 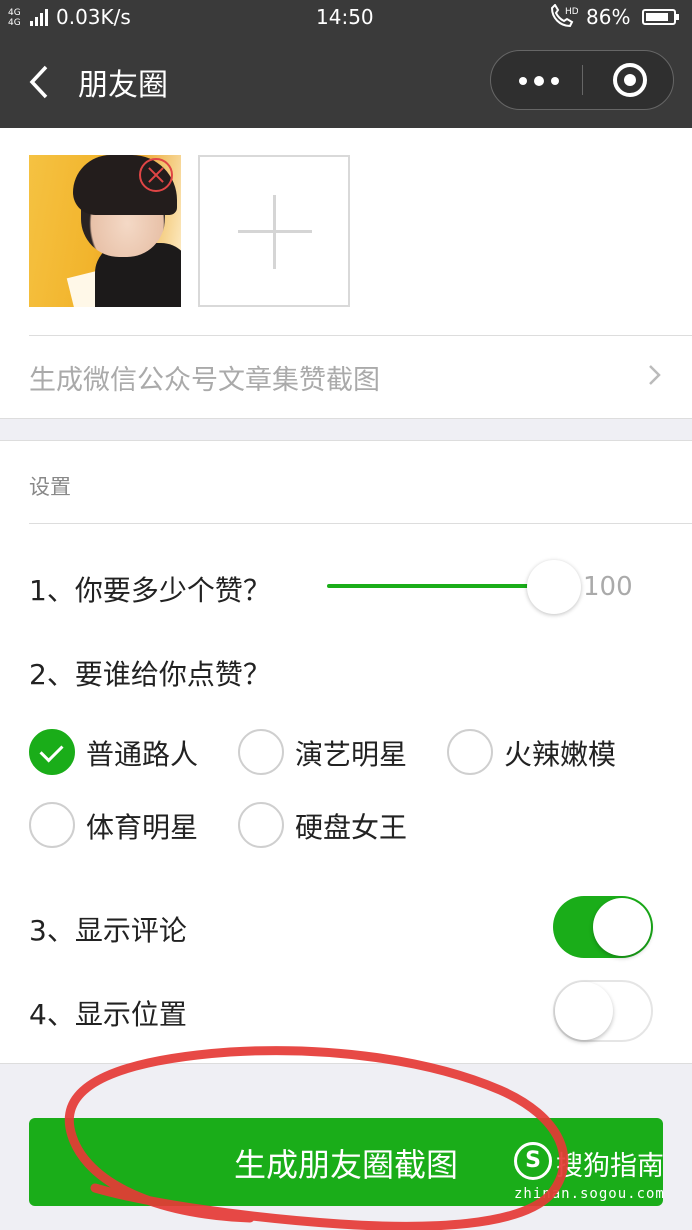 I want to click on capsule-divider, so click(x=582, y=80).